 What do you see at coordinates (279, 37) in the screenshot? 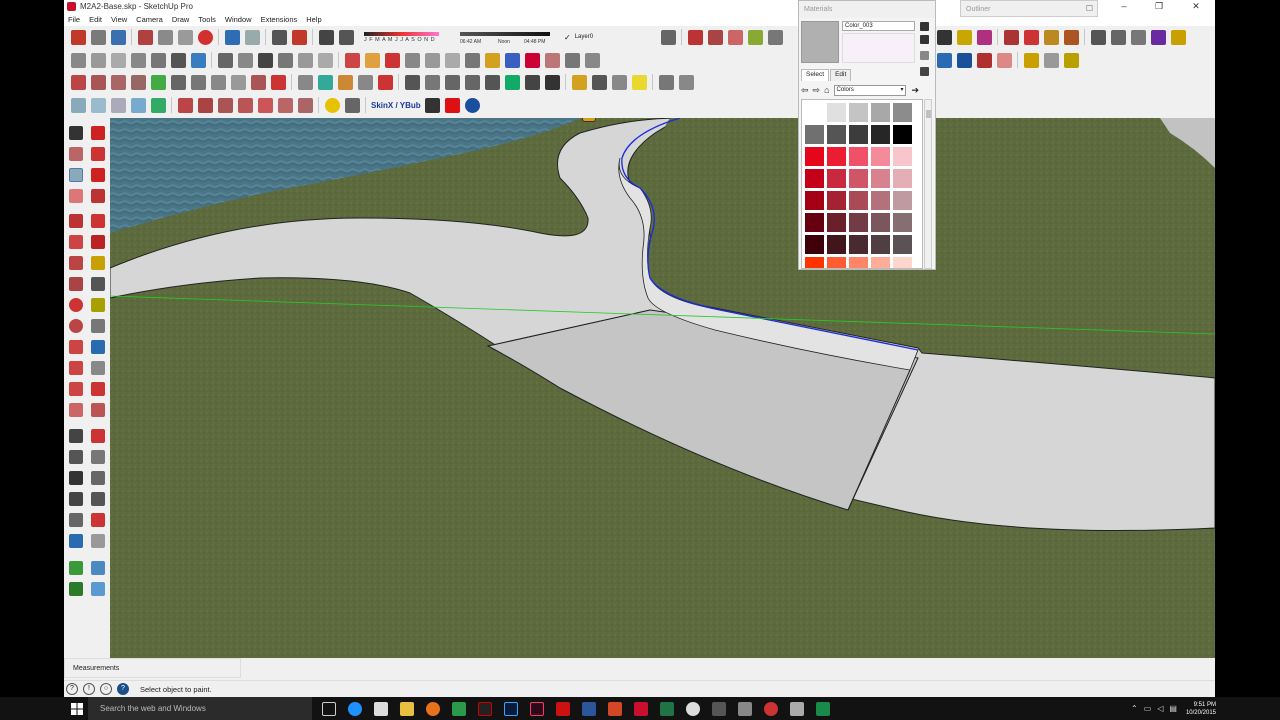
I see `print-icon` at bounding box center [279, 37].